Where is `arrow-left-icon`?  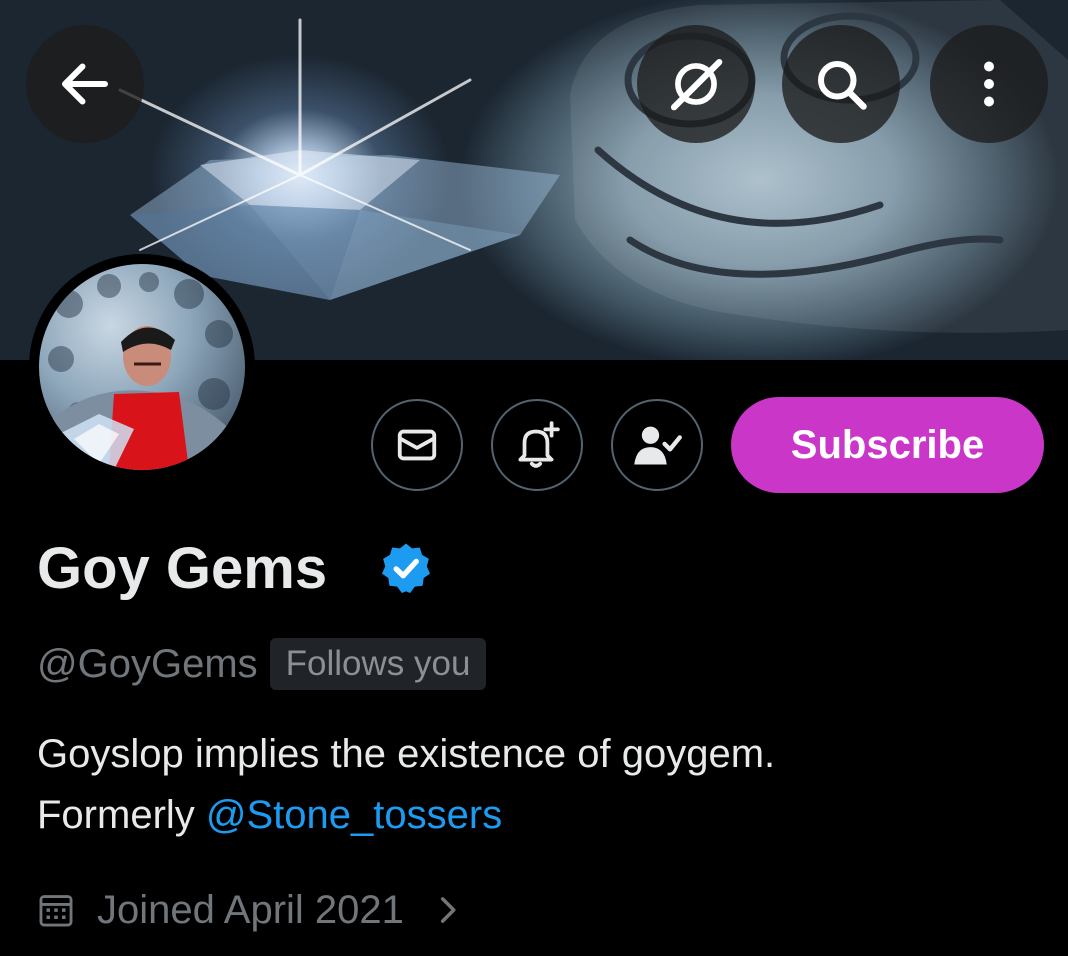 arrow-left-icon is located at coordinates (85, 84).